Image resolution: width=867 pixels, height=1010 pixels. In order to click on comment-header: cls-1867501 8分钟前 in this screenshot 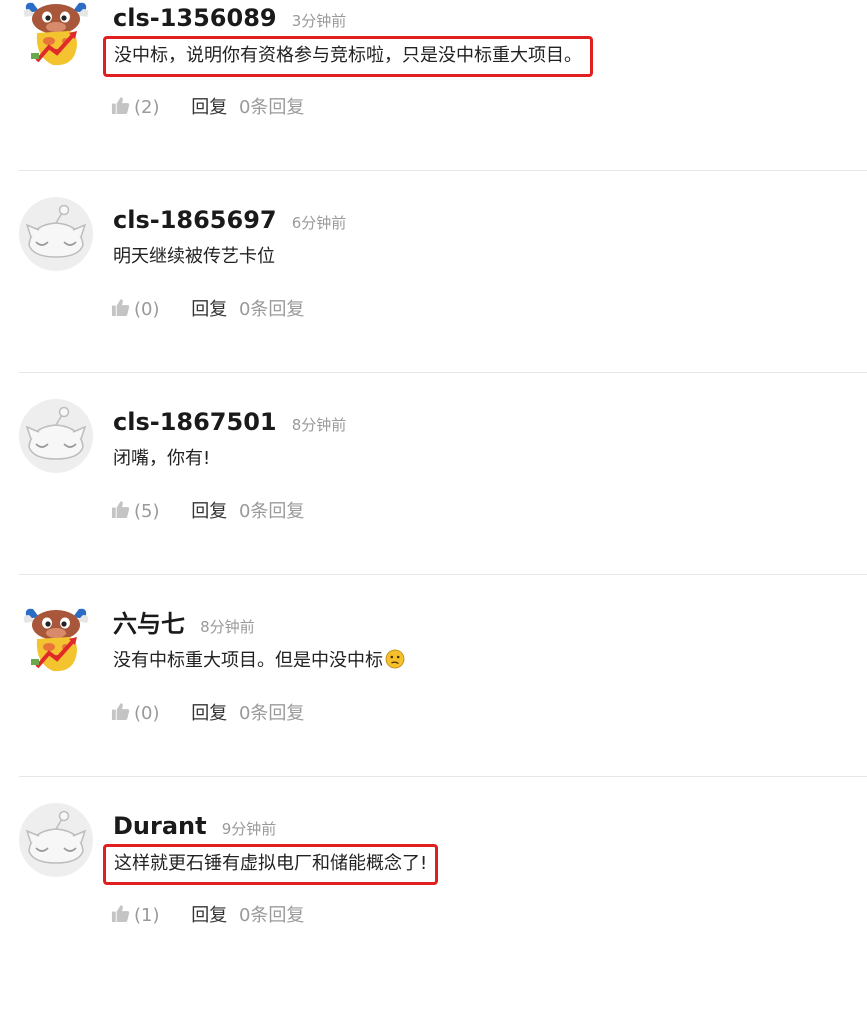, I will do `click(229, 422)`.